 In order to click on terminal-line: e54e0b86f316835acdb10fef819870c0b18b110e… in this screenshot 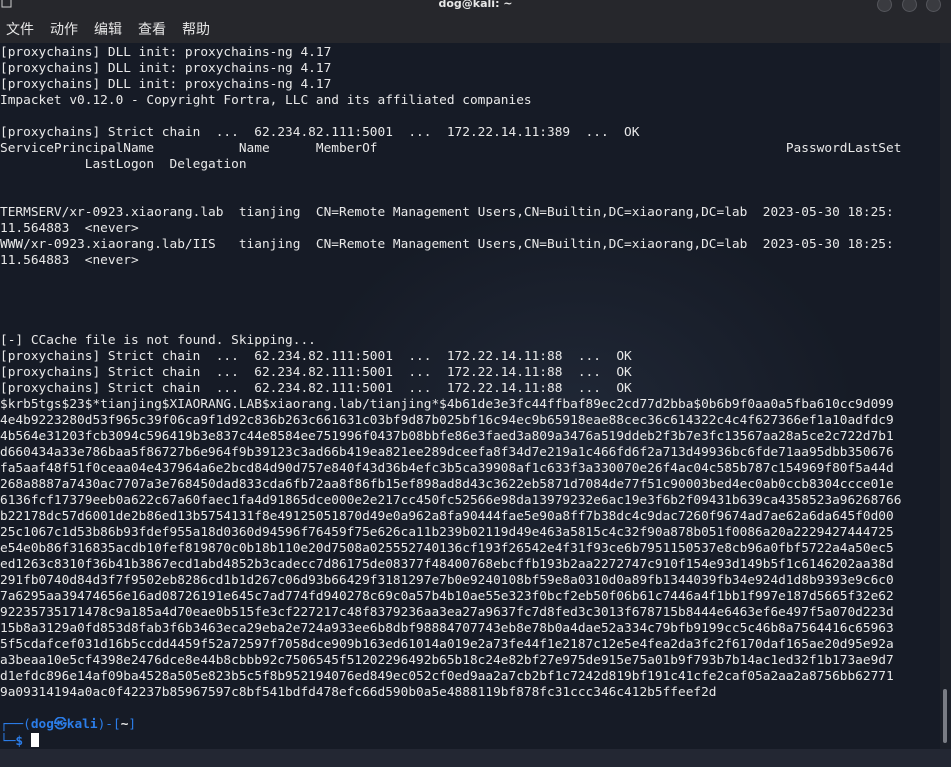, I will do `click(447, 548)`.